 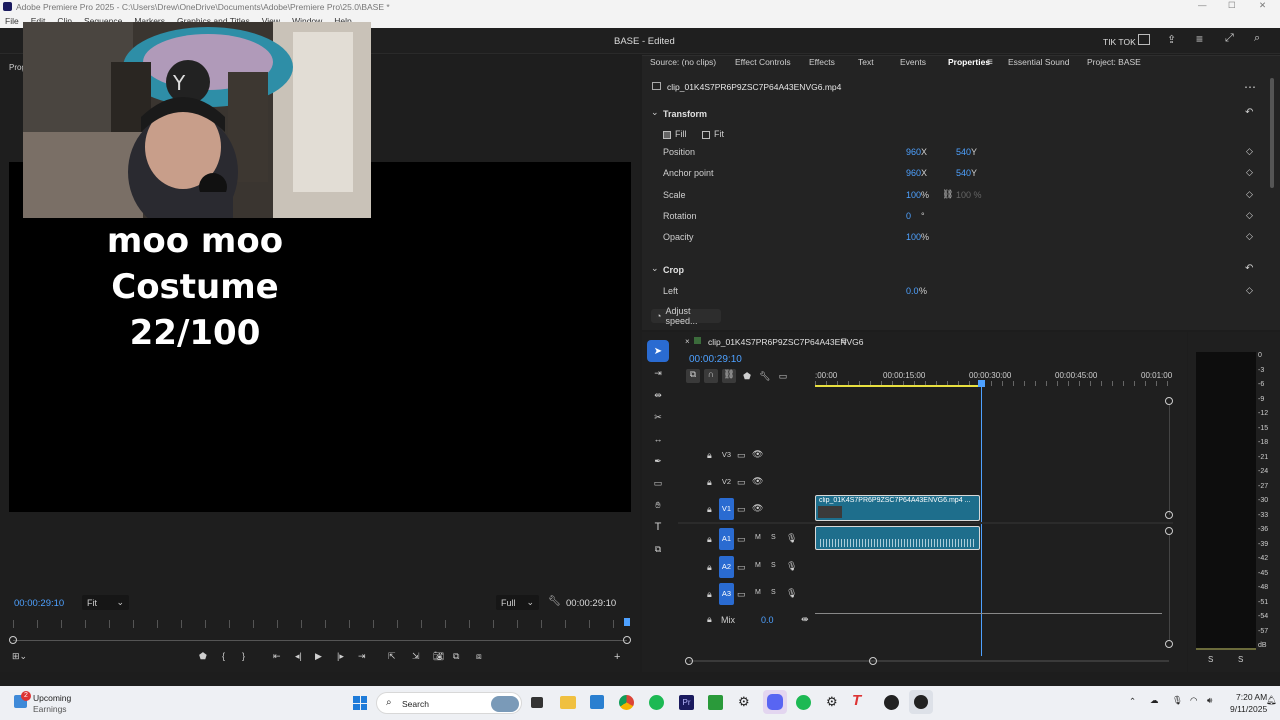 What do you see at coordinates (1232, 5) in the screenshot?
I see `maximize-icon: ☐` at bounding box center [1232, 5].